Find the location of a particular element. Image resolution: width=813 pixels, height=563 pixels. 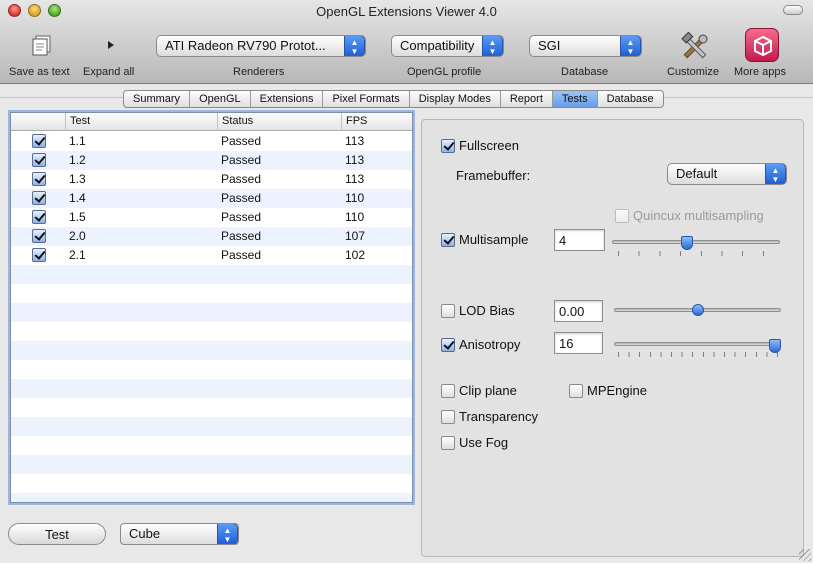

customize-label: Customize is located at coordinates (693, 72).